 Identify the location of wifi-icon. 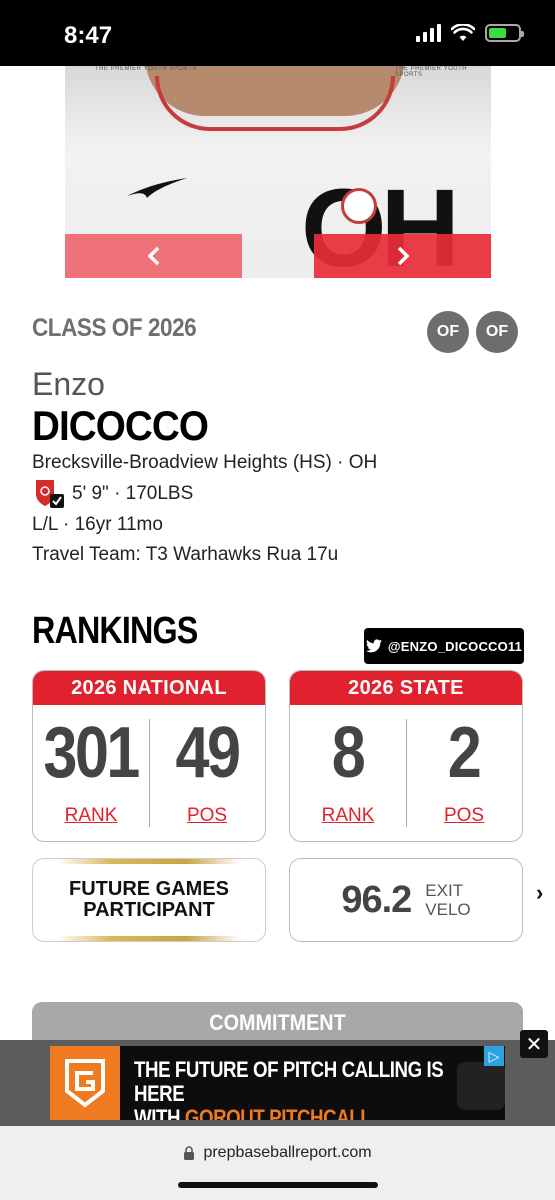
(463, 32).